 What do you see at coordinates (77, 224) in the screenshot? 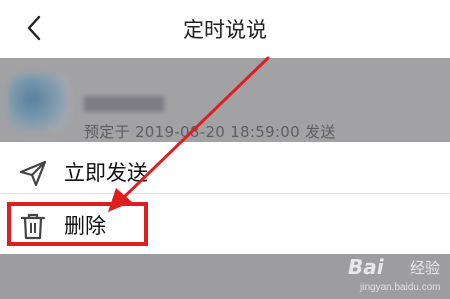
I see `delete-highlight-box` at bounding box center [77, 224].